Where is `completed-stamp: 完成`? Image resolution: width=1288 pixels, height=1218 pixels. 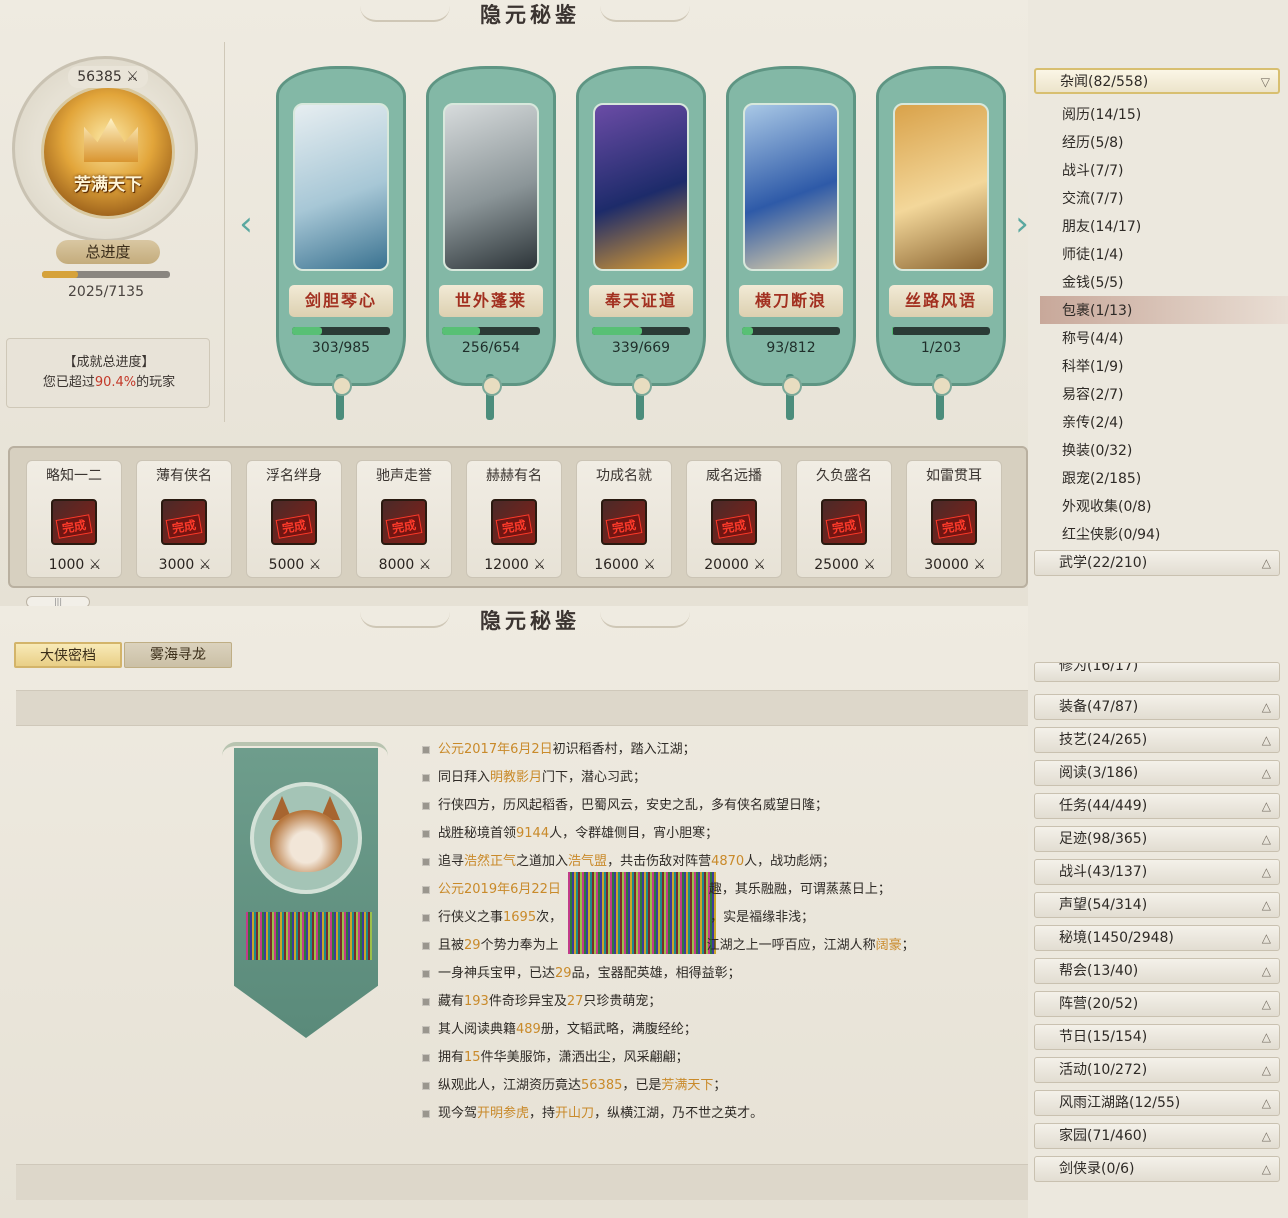
completed-stamp: 完成 is located at coordinates (954, 526).